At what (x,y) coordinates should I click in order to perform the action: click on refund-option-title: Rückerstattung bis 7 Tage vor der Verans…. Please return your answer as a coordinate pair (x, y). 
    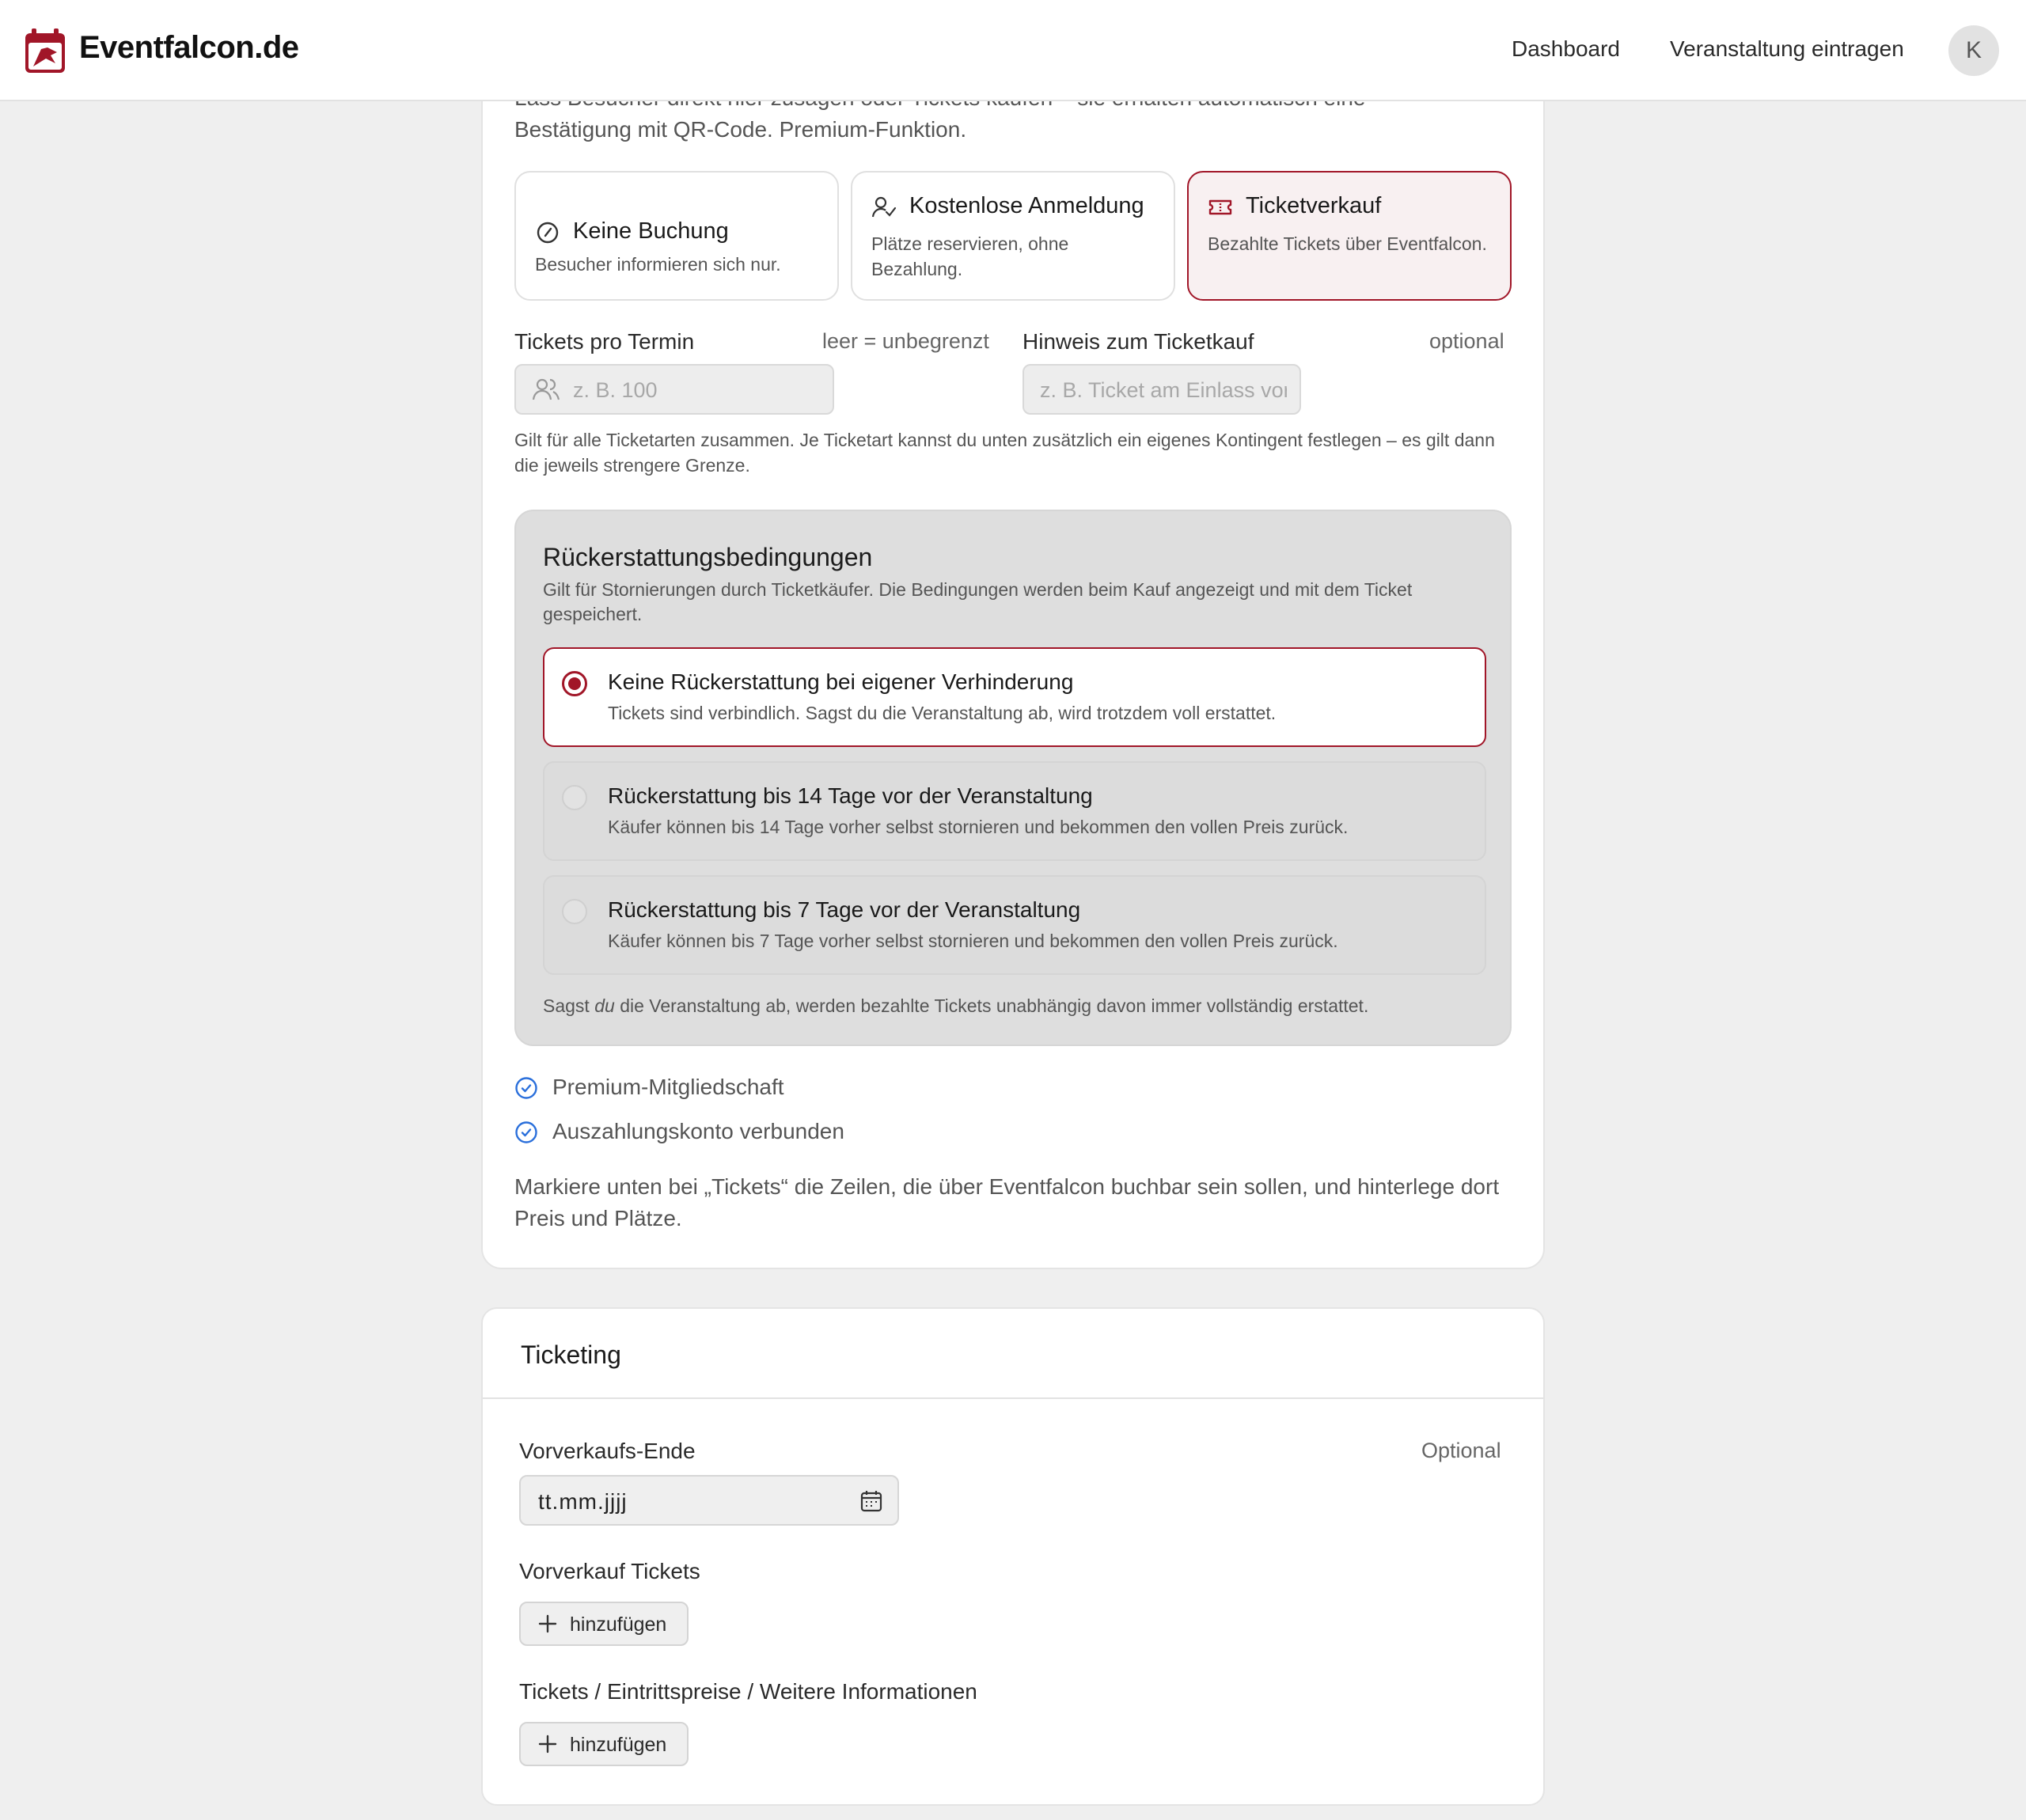
    Looking at the image, I should click on (844, 909).